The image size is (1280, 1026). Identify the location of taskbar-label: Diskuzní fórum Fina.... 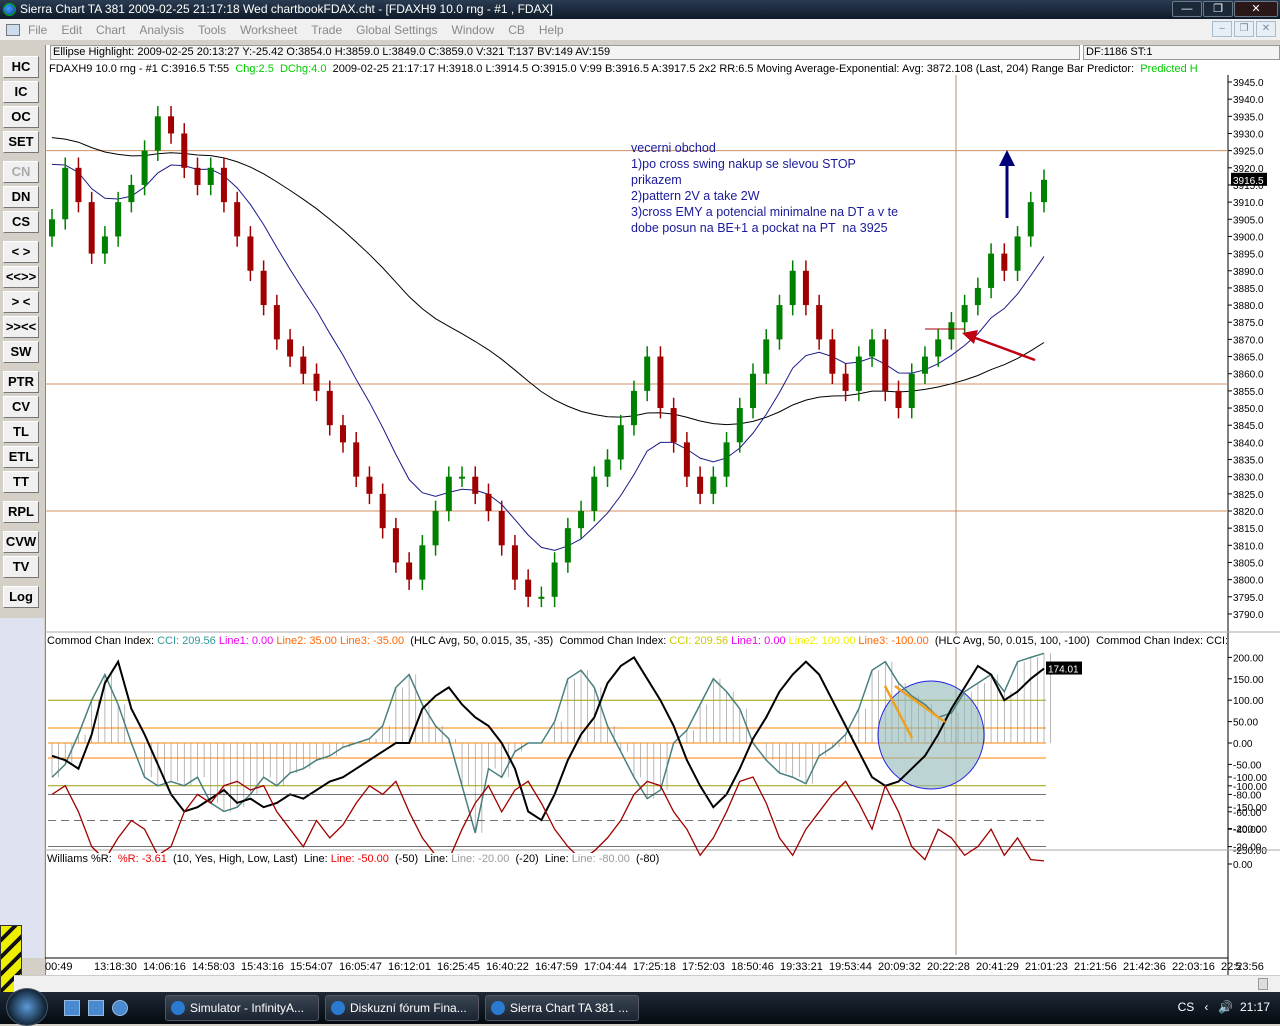
(408, 1008).